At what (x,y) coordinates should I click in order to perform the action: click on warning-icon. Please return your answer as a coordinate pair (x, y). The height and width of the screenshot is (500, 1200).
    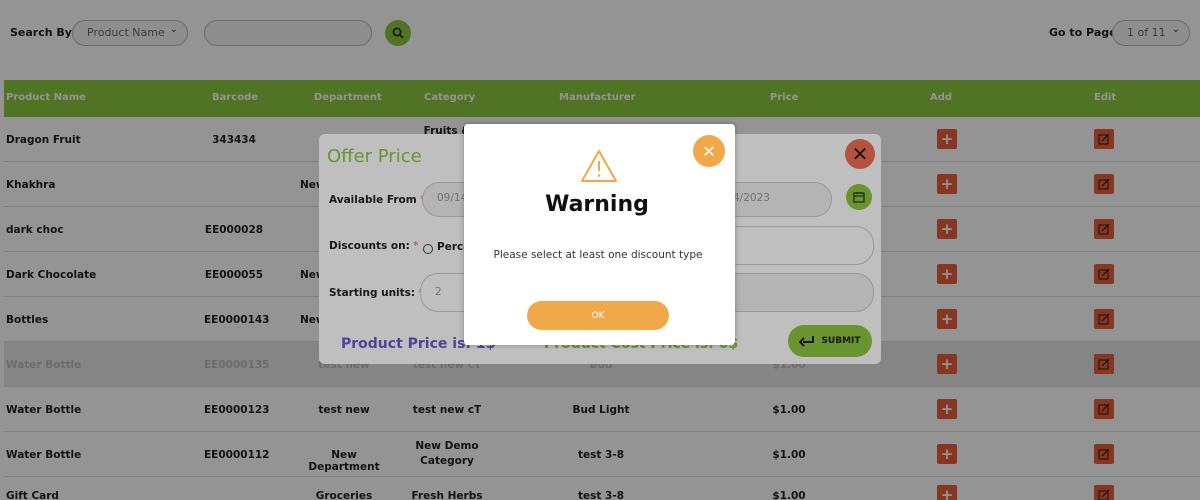
    Looking at the image, I should click on (599, 166).